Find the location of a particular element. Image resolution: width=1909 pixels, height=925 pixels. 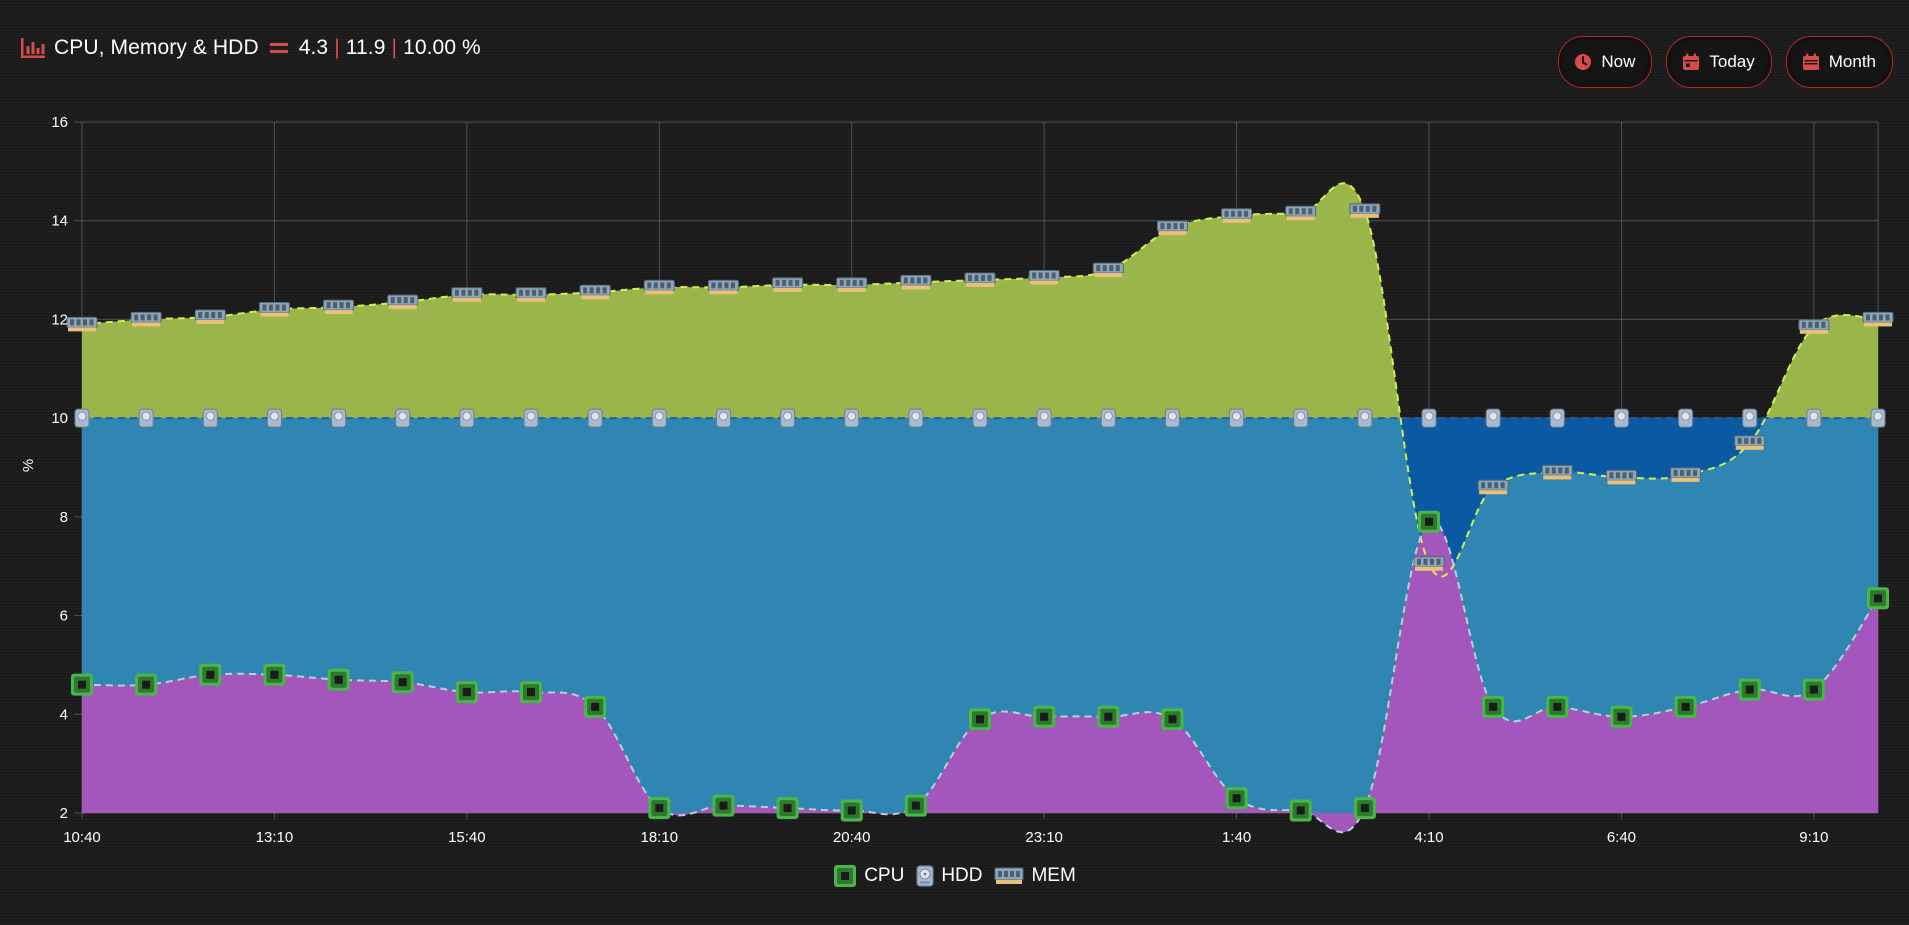

chart-legend: CPU HDD MEM is located at coordinates (954, 876).